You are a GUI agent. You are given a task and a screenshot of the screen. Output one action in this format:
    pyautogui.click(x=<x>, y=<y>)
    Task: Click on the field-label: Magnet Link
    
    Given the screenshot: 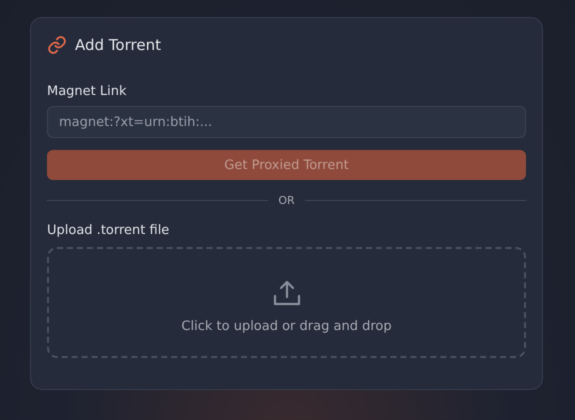 What is the action you would take?
    pyautogui.click(x=87, y=91)
    